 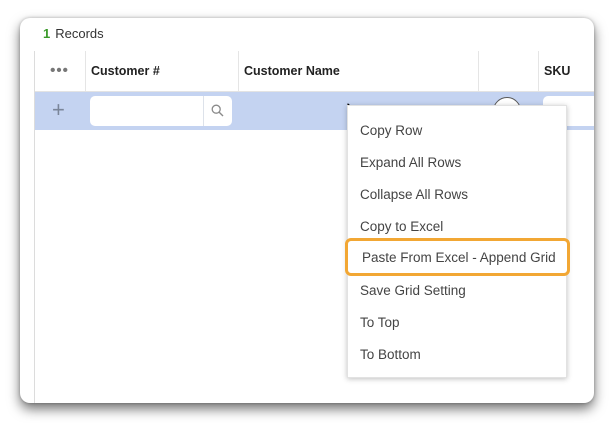 I want to click on records-label: Records, so click(x=79, y=33).